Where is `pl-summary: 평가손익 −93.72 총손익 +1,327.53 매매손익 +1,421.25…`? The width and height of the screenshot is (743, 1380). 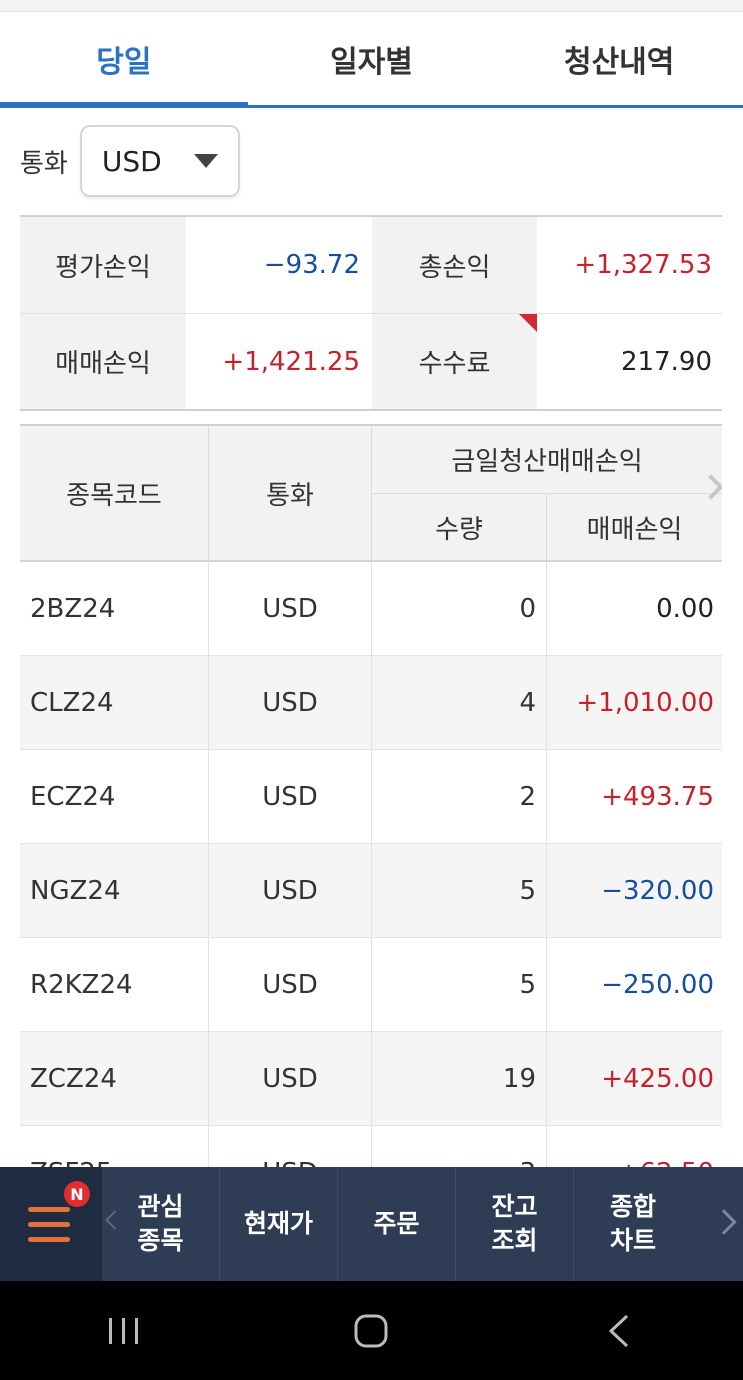
pl-summary: 평가손익 −93.72 총손익 +1,327.53 매매손익 +1,421.25… is located at coordinates (371, 313).